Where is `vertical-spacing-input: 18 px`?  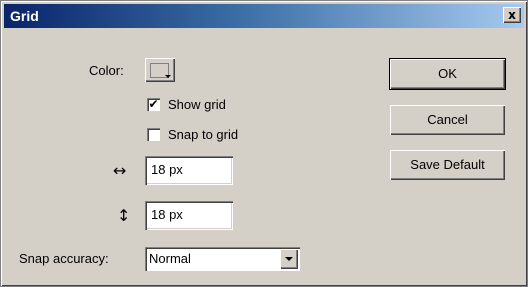
vertical-spacing-input: 18 px is located at coordinates (189, 215).